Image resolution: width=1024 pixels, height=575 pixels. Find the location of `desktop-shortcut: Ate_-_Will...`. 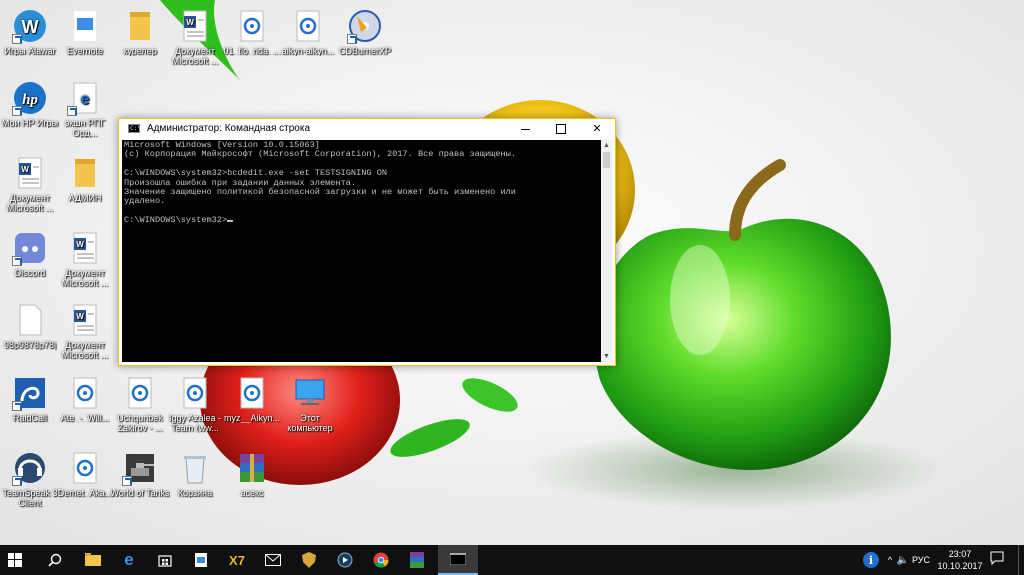

desktop-shortcut: Ate_-_Will... is located at coordinates (85, 399).